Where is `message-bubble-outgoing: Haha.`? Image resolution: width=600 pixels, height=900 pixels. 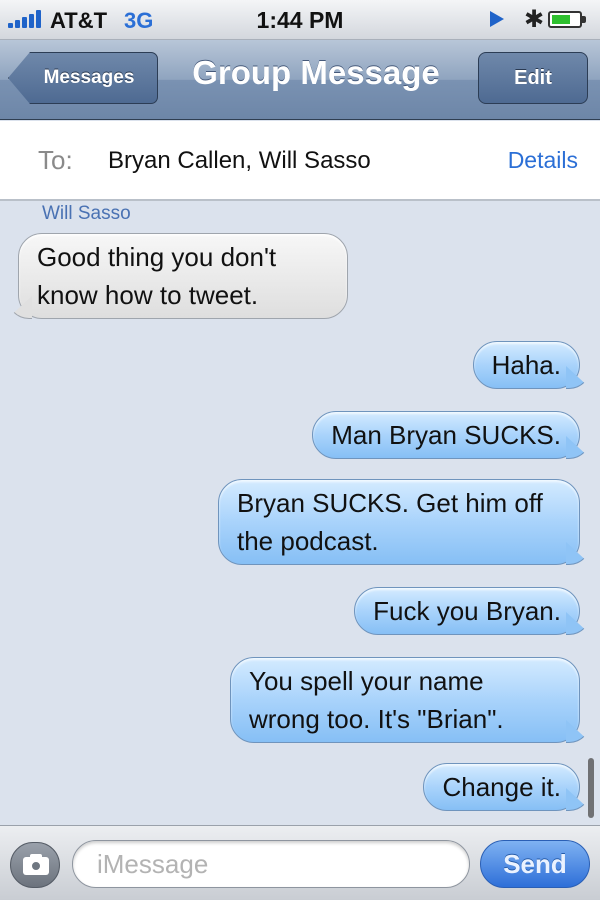 message-bubble-outgoing: Haha. is located at coordinates (526, 365).